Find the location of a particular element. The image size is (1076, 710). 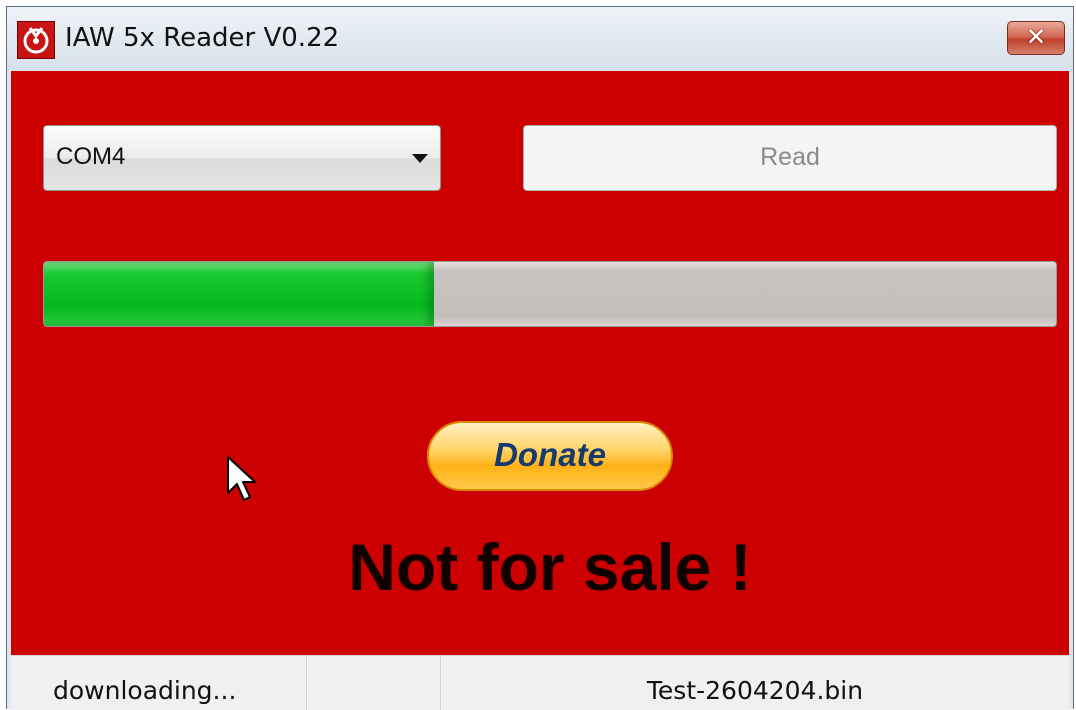

chevron-down-icon is located at coordinates (420, 158).